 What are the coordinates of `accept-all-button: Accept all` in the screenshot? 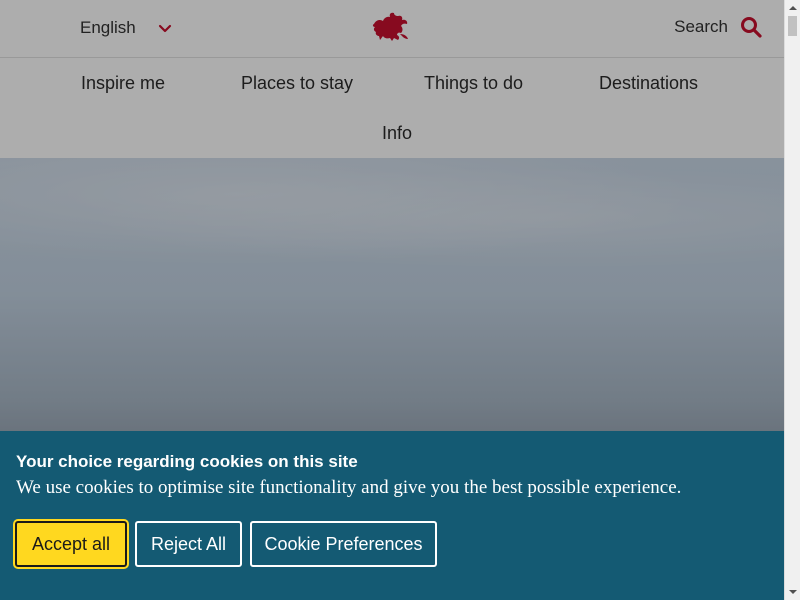 It's located at (71, 544).